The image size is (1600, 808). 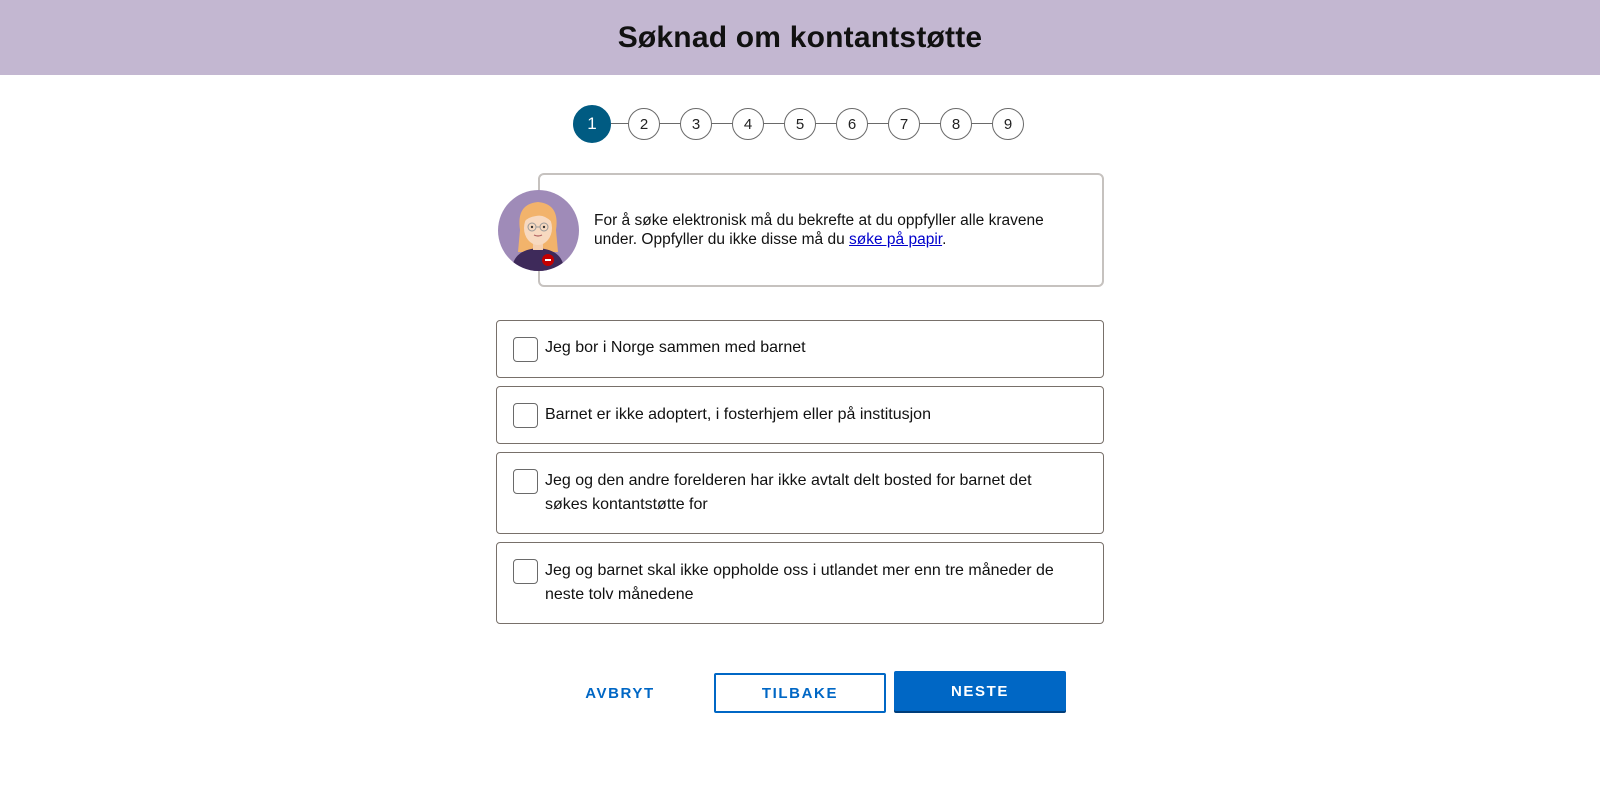 What do you see at coordinates (620, 693) in the screenshot?
I see `cancel-button: AVBRYT` at bounding box center [620, 693].